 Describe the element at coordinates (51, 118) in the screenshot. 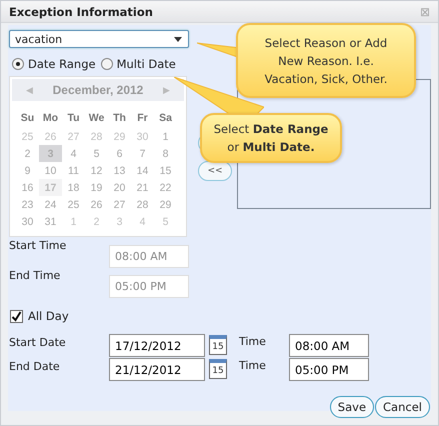

I see `weekday-label: Mo` at that location.